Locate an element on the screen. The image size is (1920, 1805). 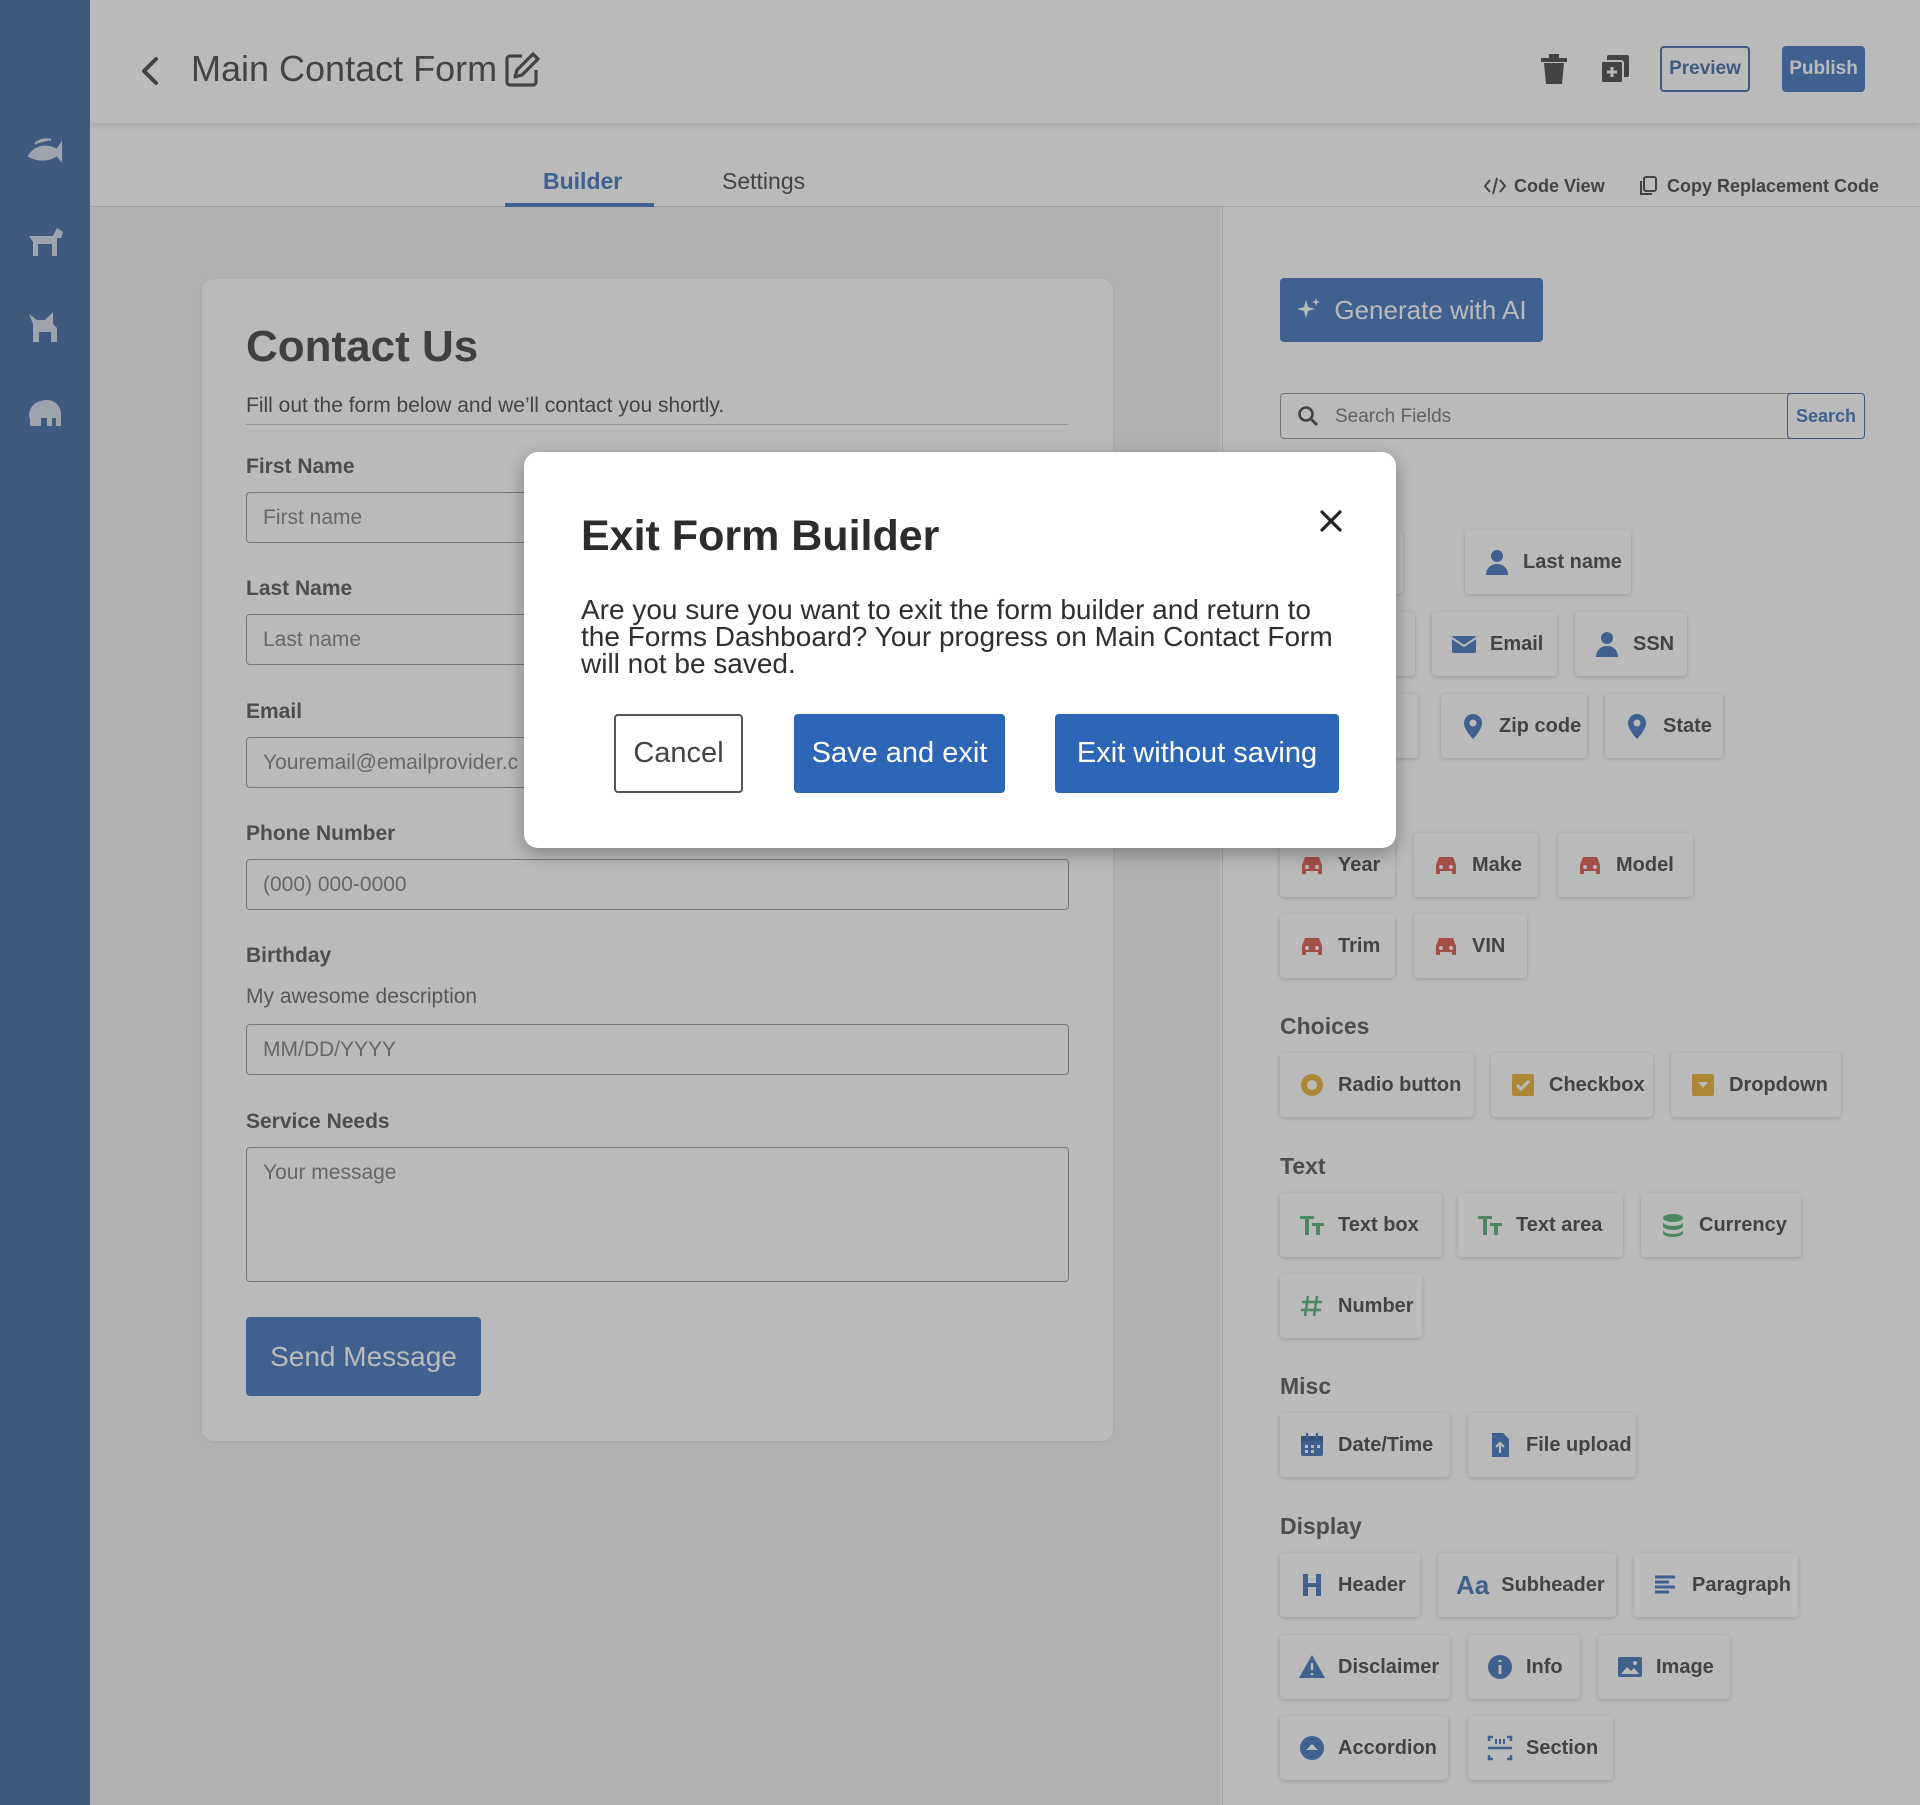
save-and-exit-button: Save and exit is located at coordinates (899, 753).